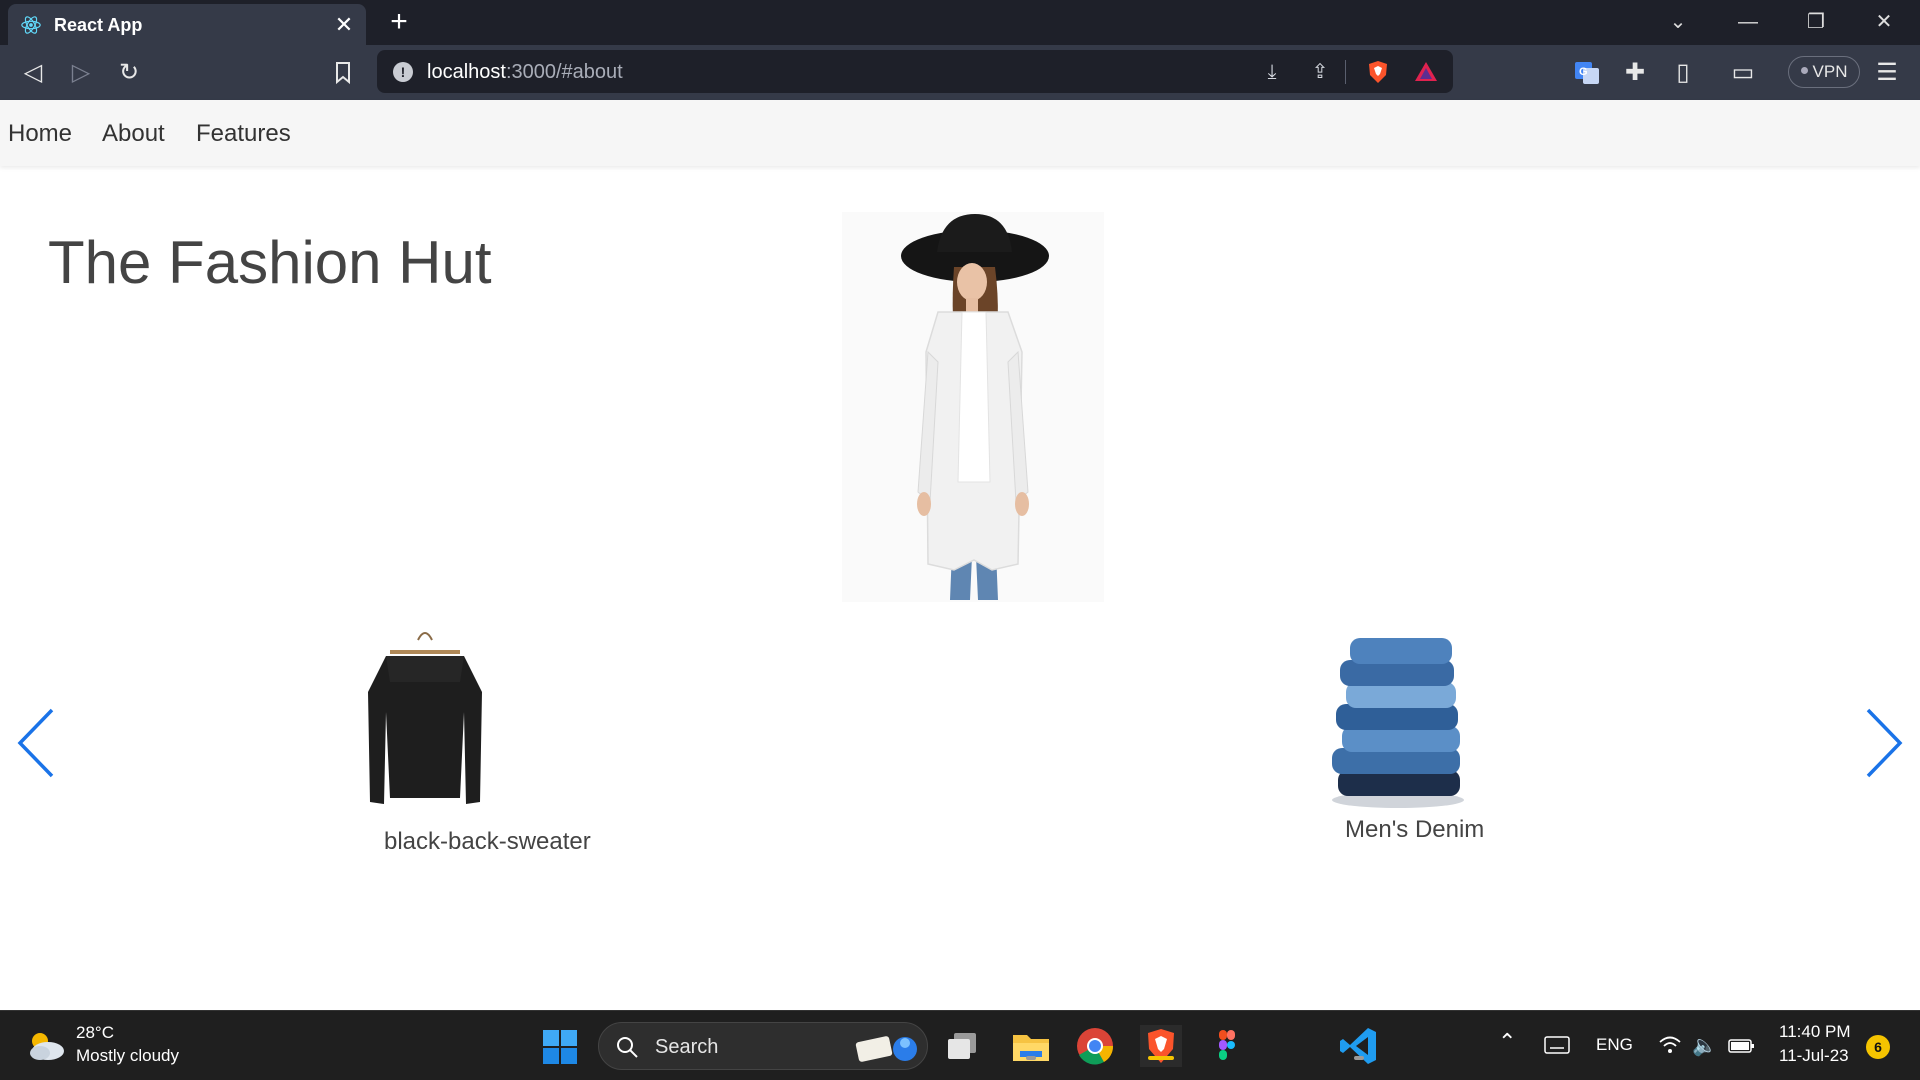 The height and width of the screenshot is (1080, 1920). What do you see at coordinates (1583, 72) in the screenshot?
I see `svg-text: G` at bounding box center [1583, 72].